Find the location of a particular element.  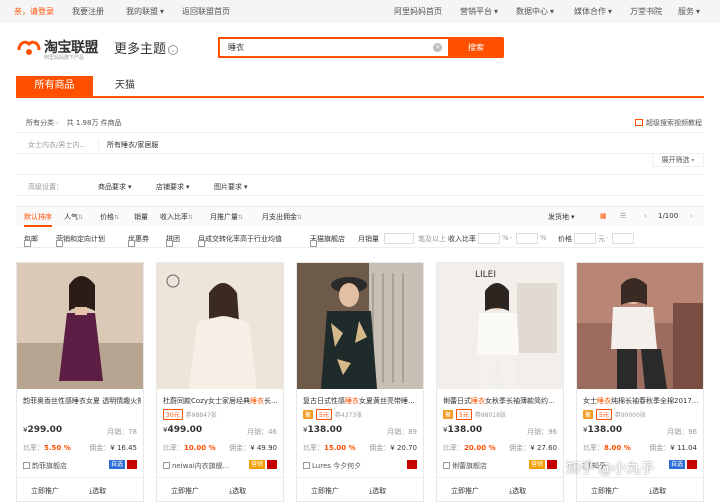

ju-badge: 聚 is located at coordinates (588, 414).